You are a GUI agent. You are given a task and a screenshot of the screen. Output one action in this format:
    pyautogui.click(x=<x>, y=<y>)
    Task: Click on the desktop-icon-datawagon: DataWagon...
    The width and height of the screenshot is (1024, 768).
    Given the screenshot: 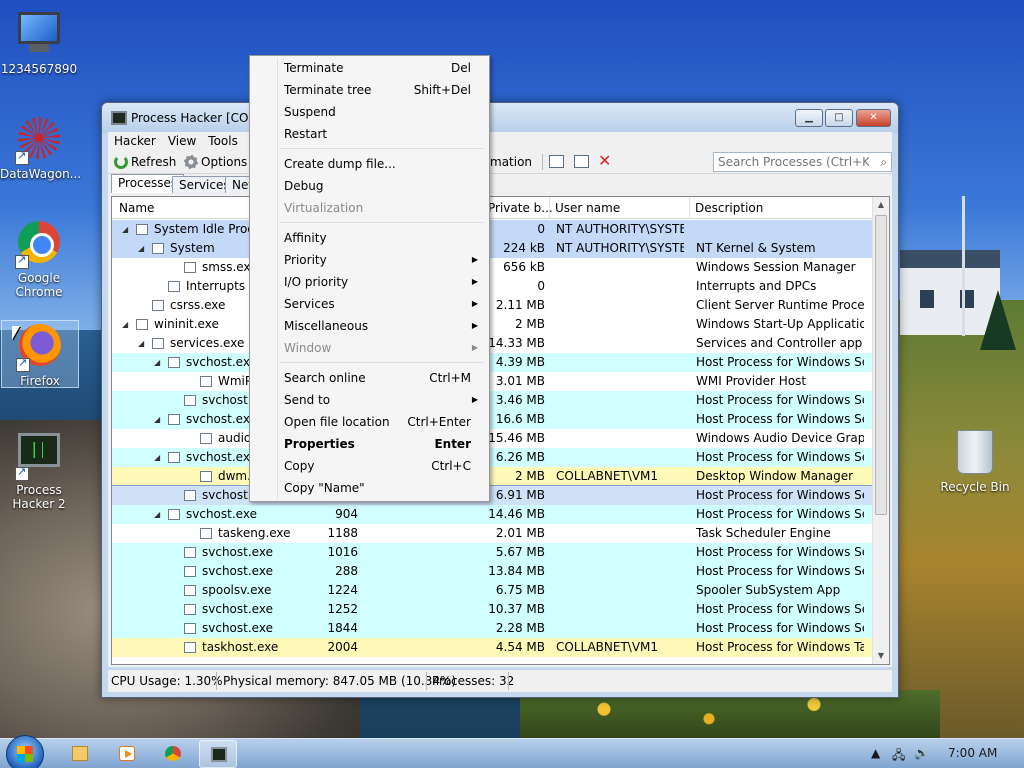 What is the action you would take?
    pyautogui.click(x=40, y=147)
    